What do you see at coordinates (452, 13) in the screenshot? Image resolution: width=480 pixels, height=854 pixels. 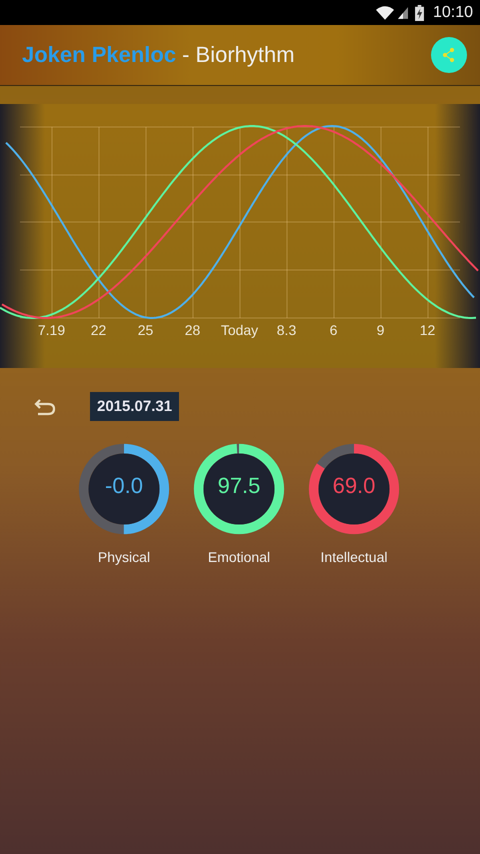 I see `status-time: 10:10` at bounding box center [452, 13].